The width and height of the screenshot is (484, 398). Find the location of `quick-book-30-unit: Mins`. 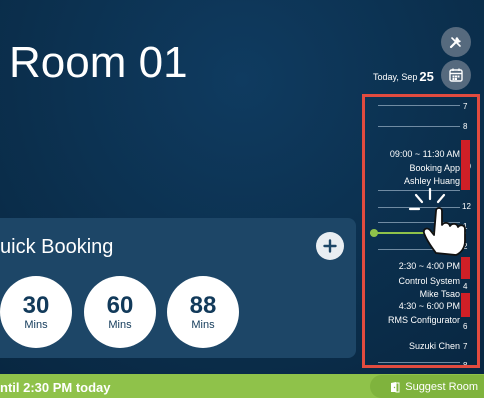

quick-book-30-unit: Mins is located at coordinates (36, 324).